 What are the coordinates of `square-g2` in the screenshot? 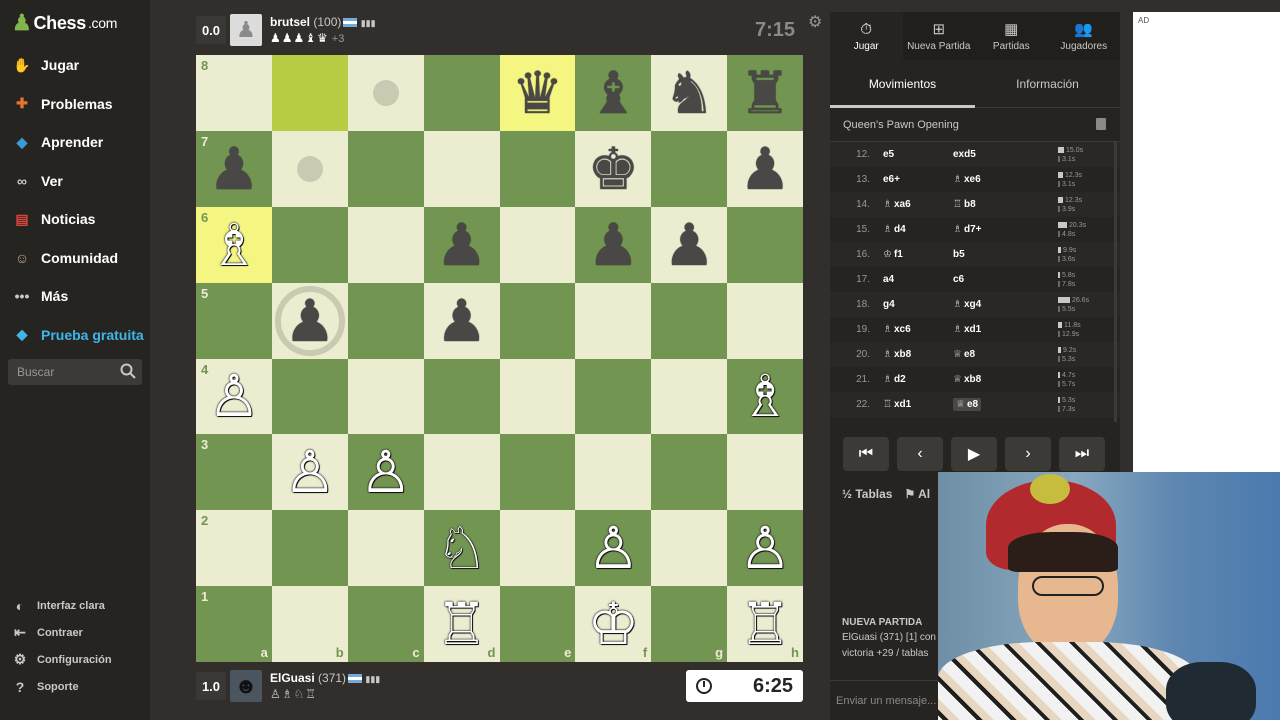 It's located at (689, 548).